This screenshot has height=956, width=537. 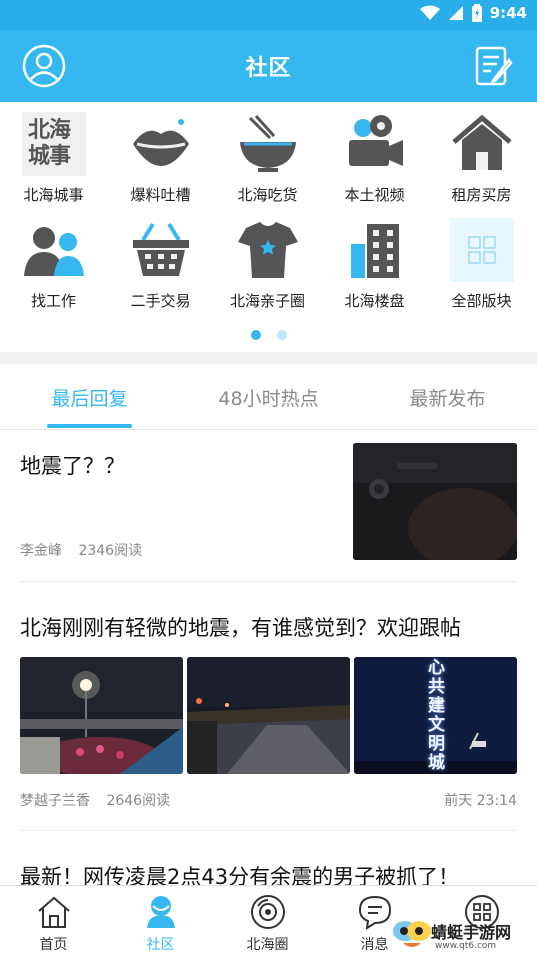 I want to click on page-dot, so click(x=281, y=335).